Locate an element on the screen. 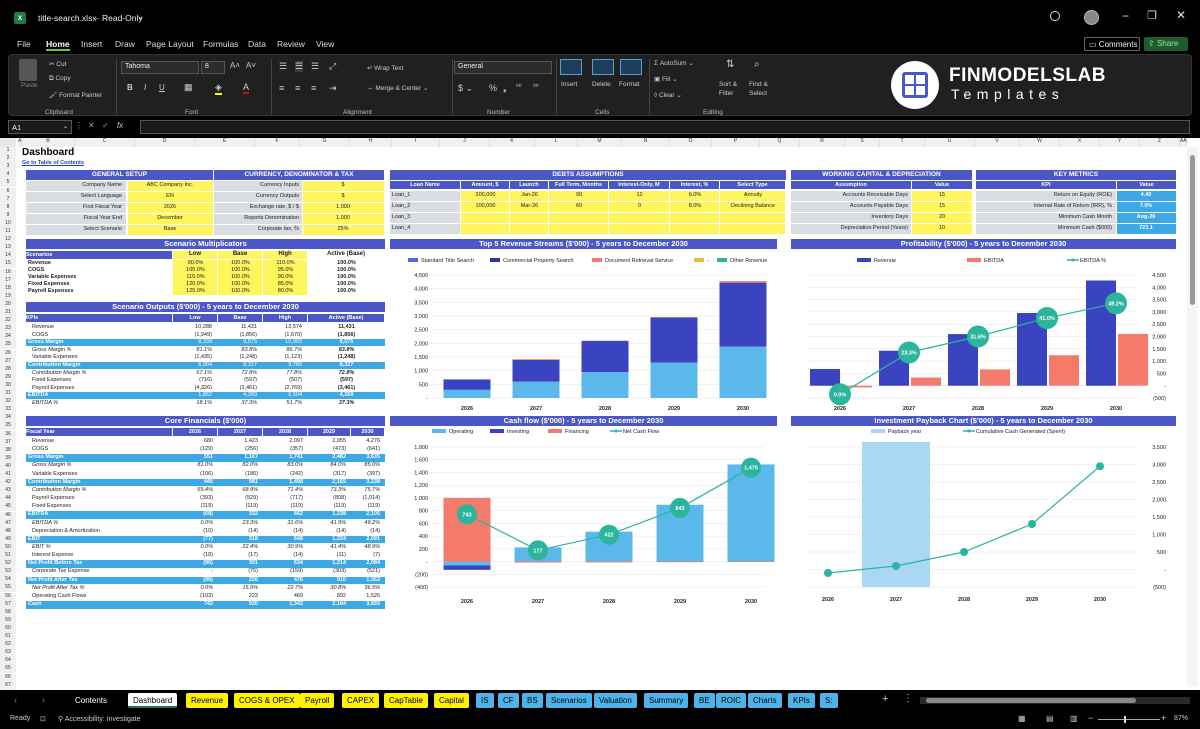 The image size is (1200, 729). align-bottom-icon: ☰ is located at coordinates (315, 66).